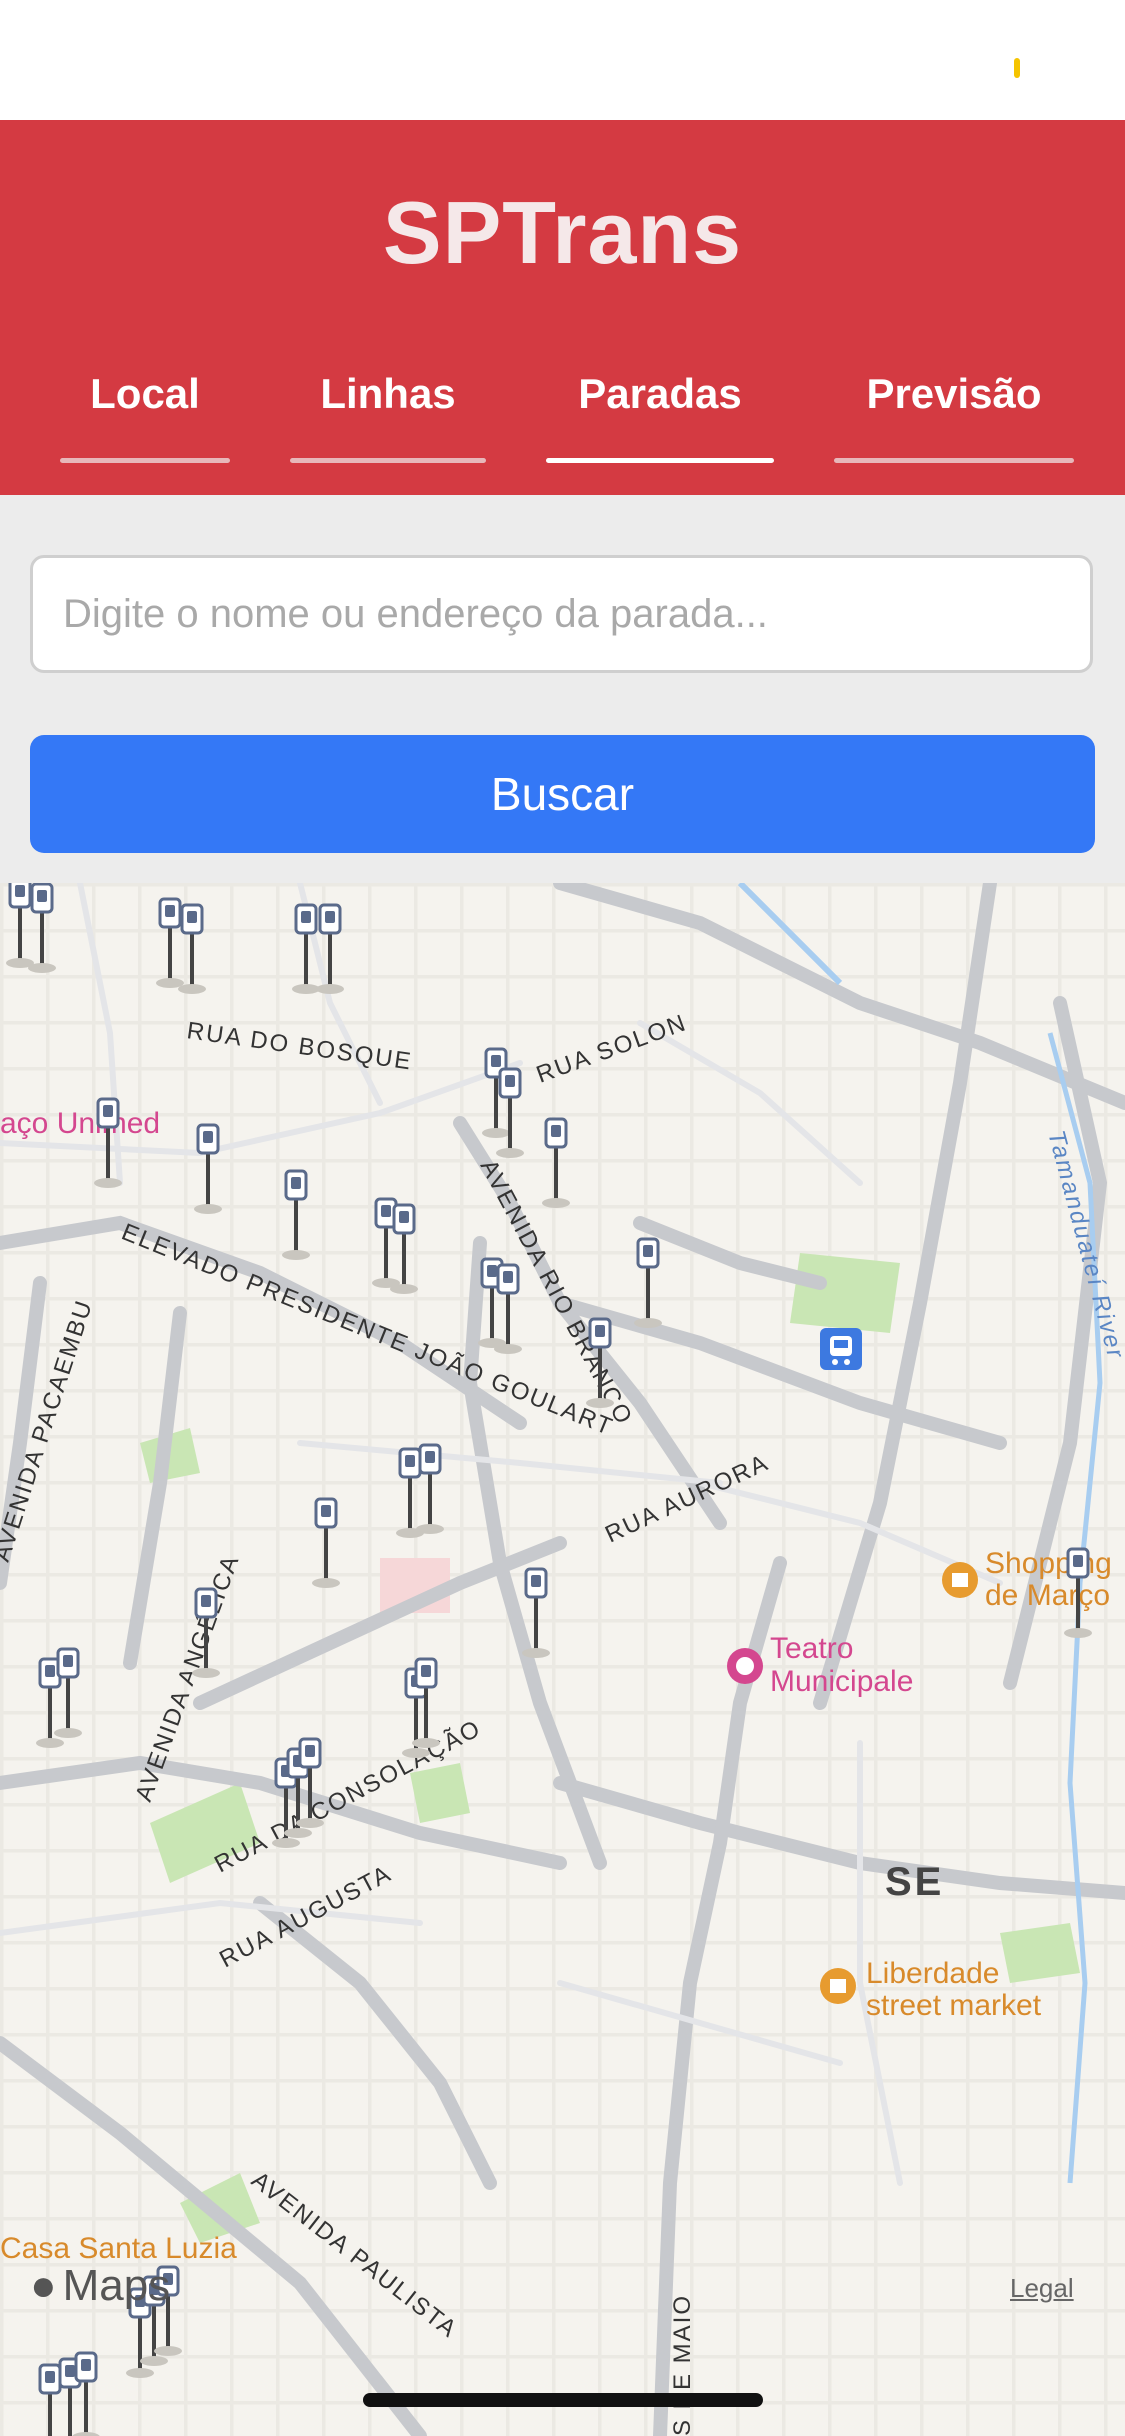 This screenshot has height=2436, width=1125. Describe the element at coordinates (682, 2365) in the screenshot. I see `svg-text: S DE MAIO` at that location.